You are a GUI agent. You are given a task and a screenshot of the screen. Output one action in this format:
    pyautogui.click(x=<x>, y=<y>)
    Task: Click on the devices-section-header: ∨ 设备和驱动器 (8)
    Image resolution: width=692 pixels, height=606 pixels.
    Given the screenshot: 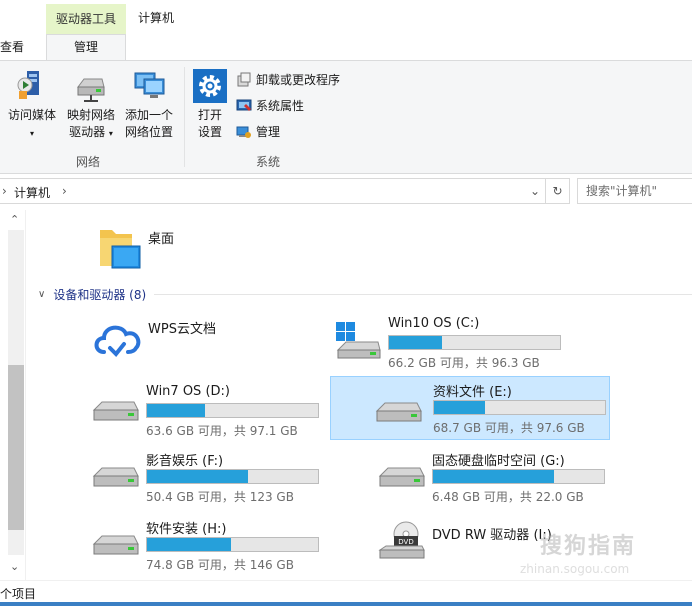 What is the action you would take?
    pyautogui.click(x=365, y=294)
    